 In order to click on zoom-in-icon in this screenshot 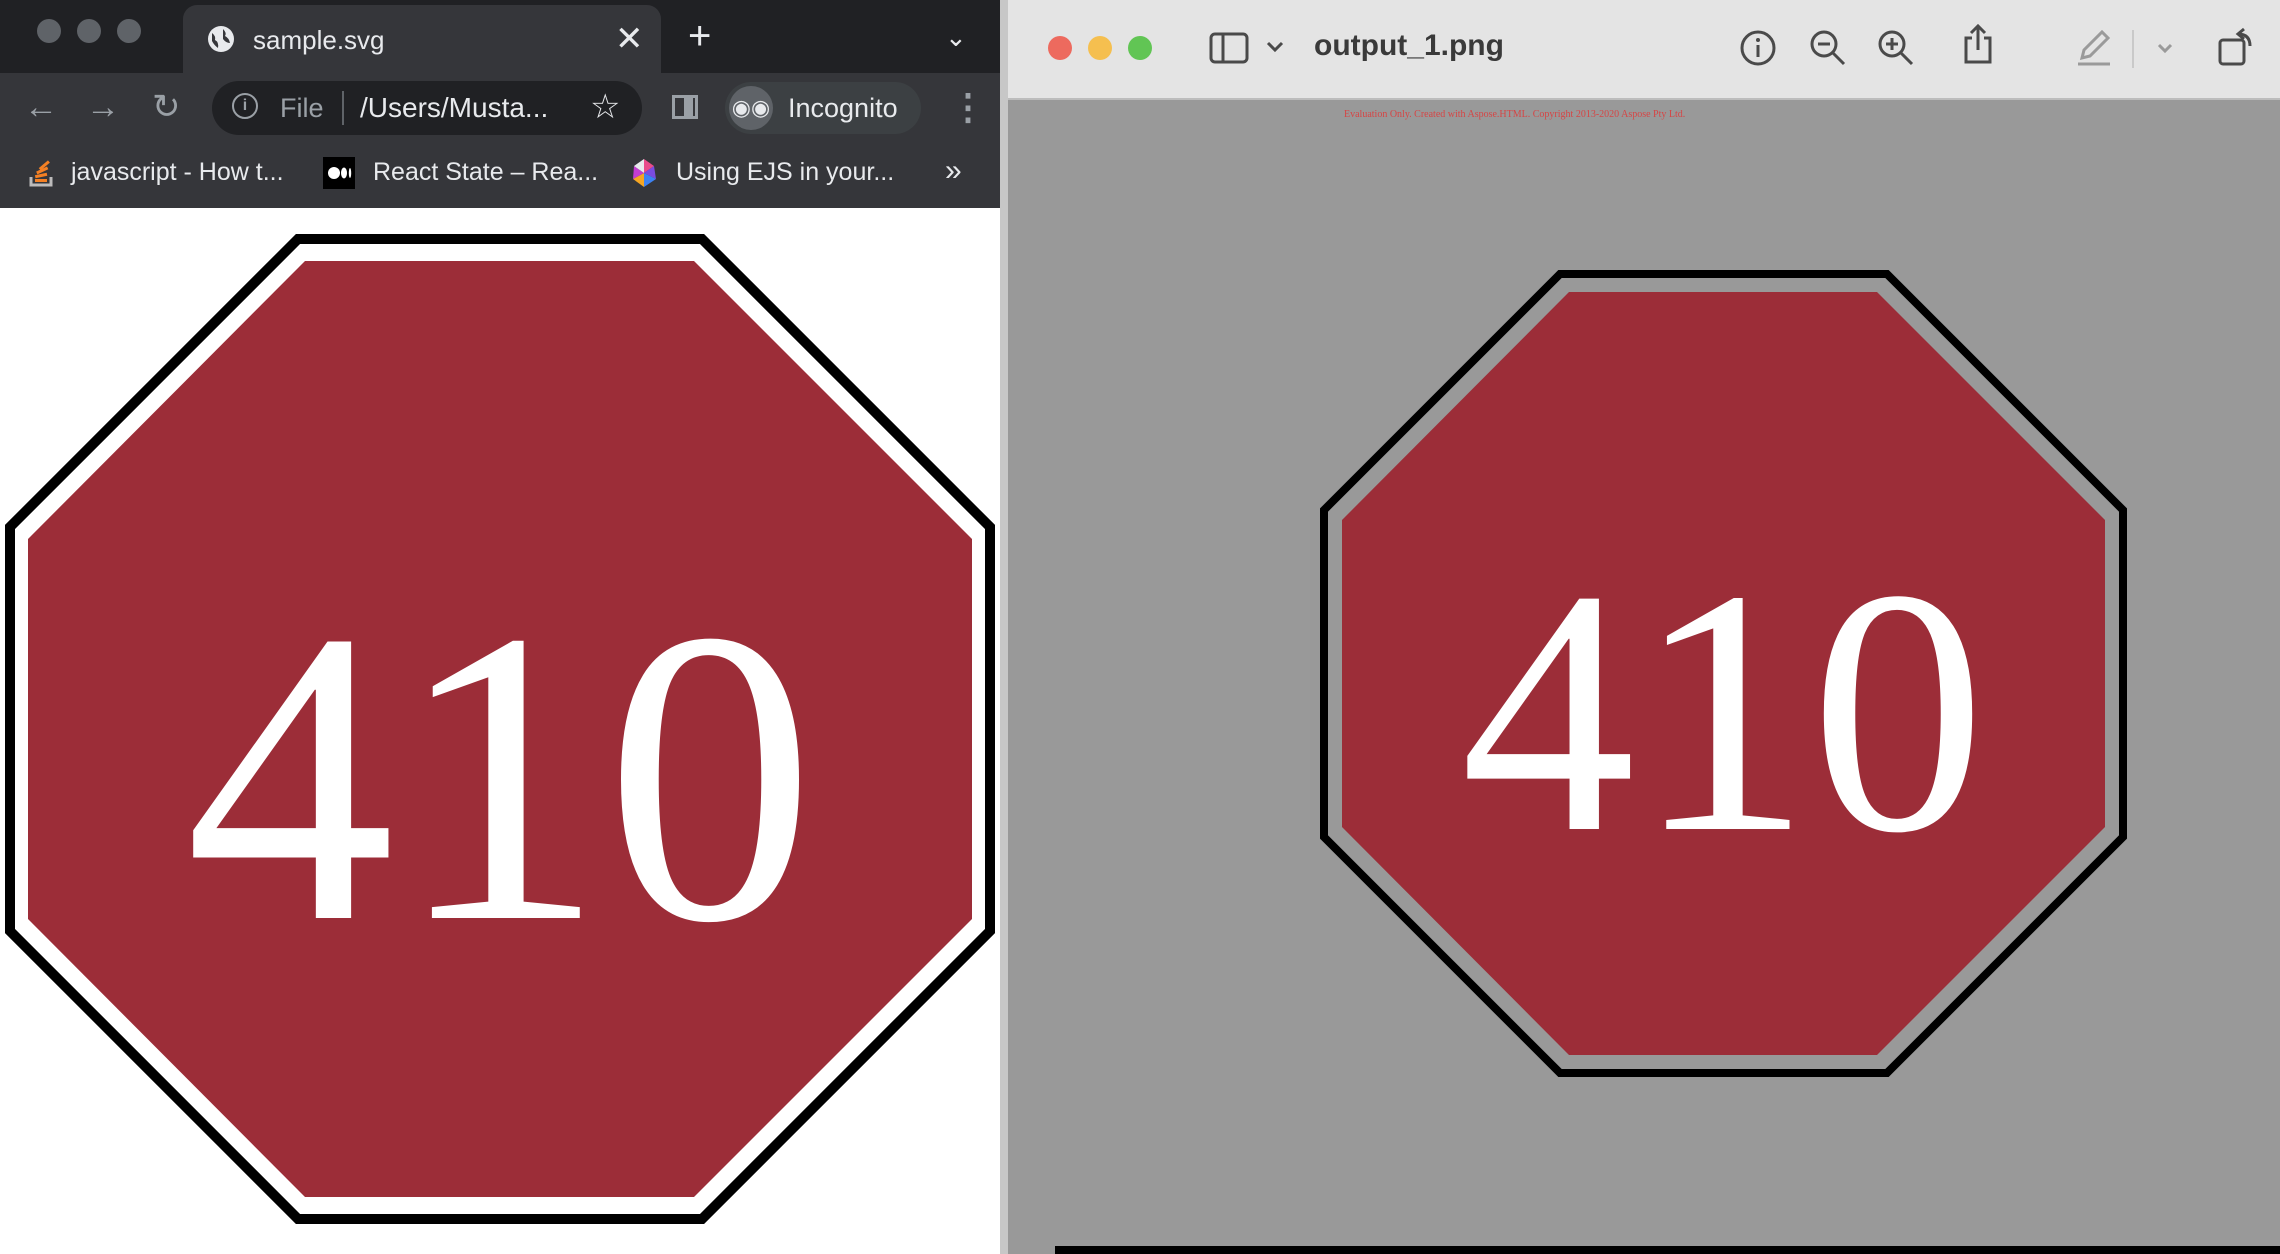, I will do `click(1896, 48)`.